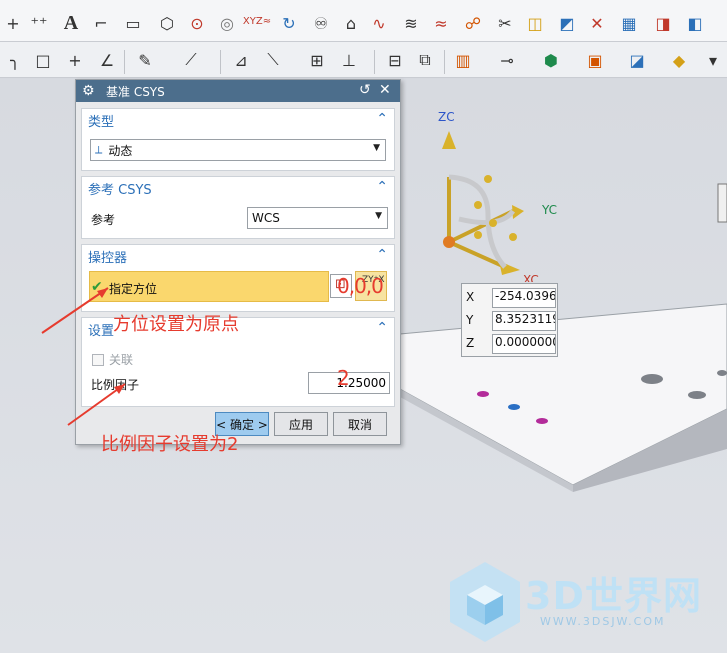  I want to click on orientation-arrow, so click(75, 310).